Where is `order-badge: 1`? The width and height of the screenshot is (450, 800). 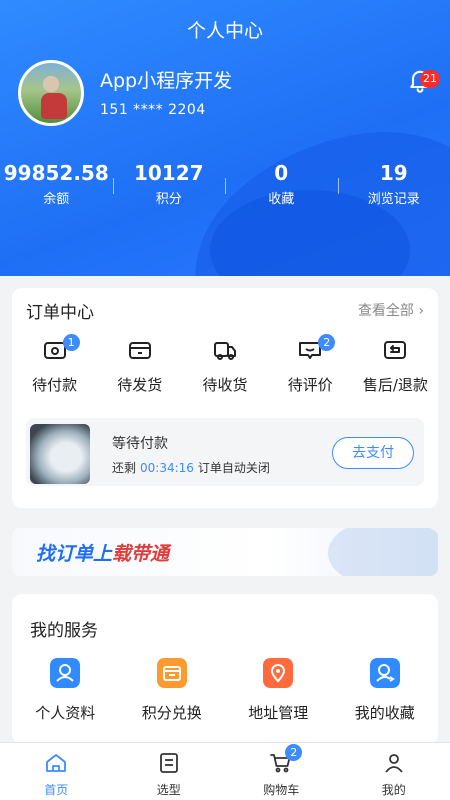 order-badge: 1 is located at coordinates (71, 342).